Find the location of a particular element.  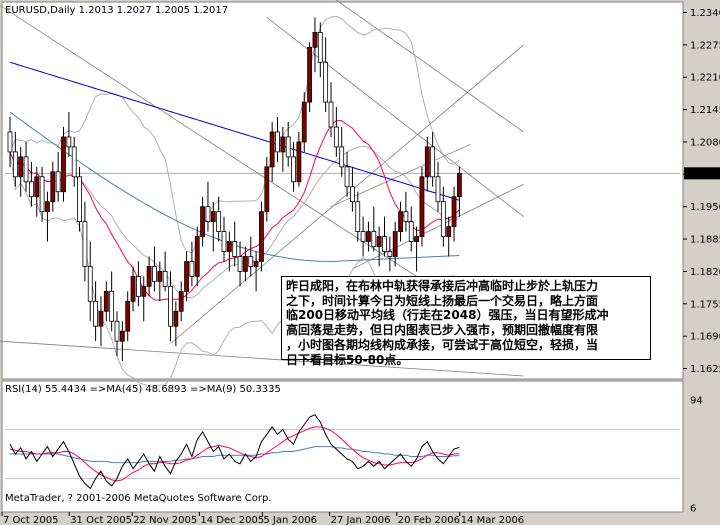

annotation-line: 日下看目标50-80点。 is located at coordinates (347, 359).